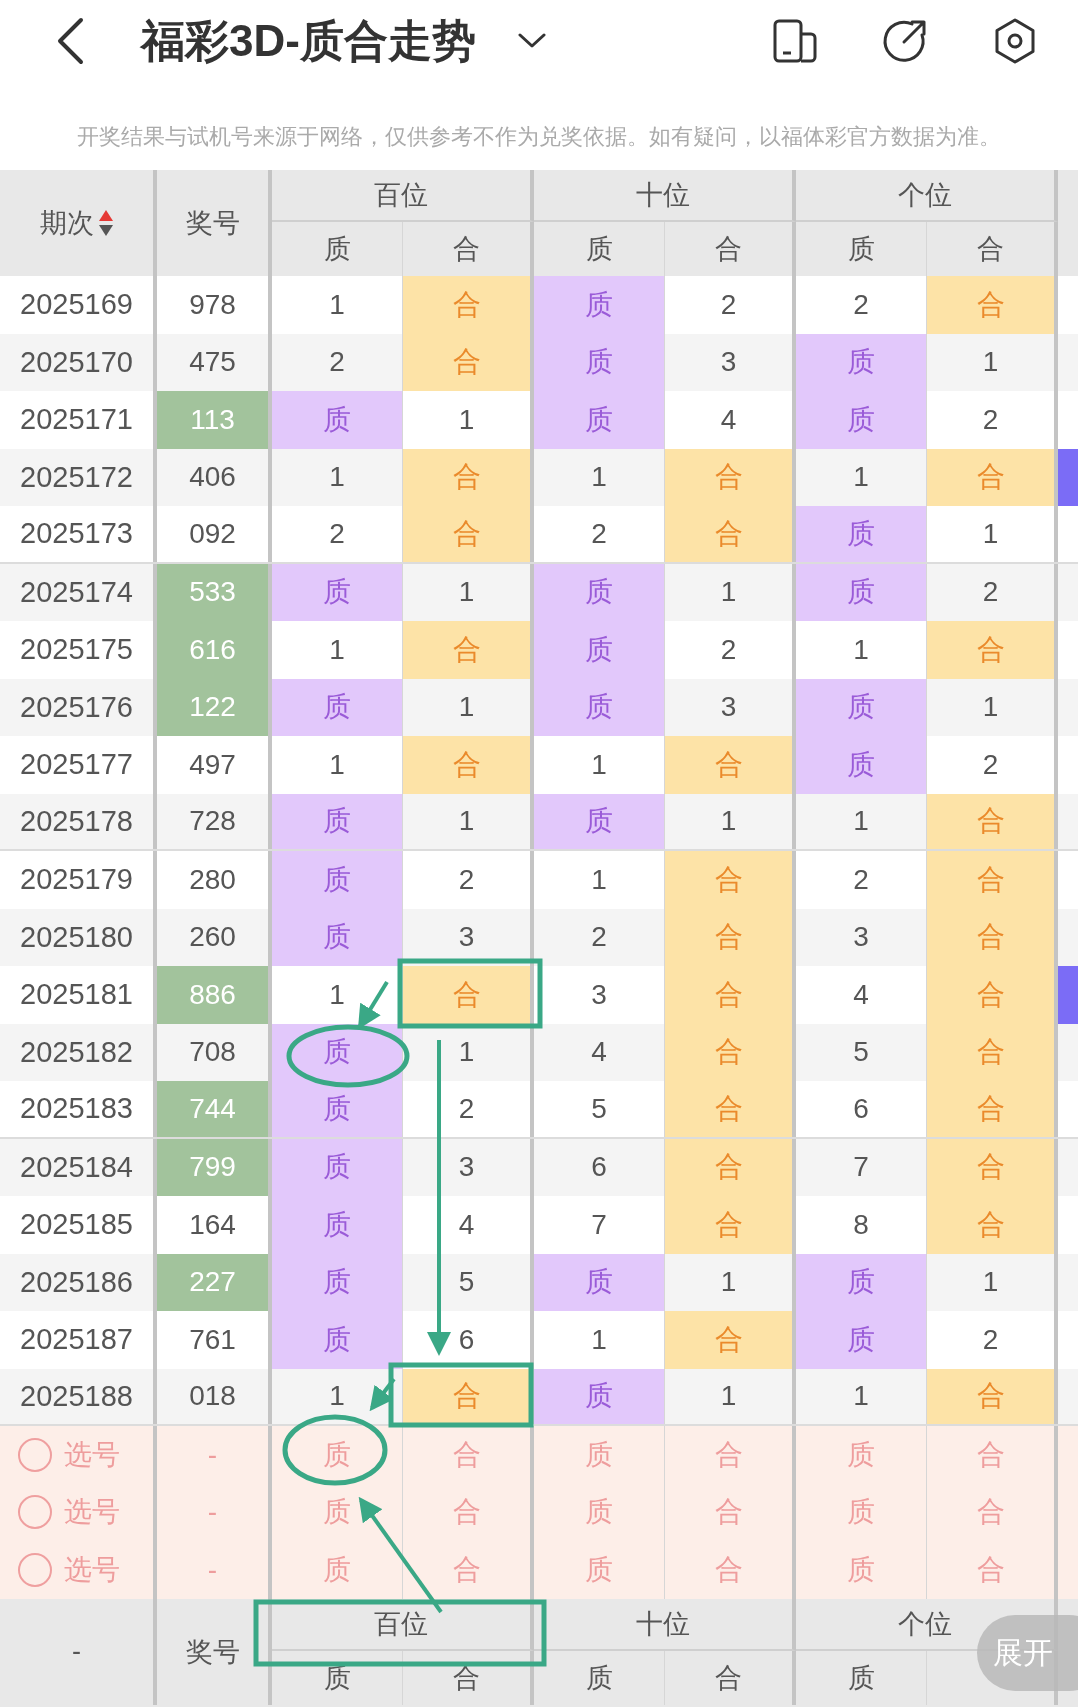 The height and width of the screenshot is (1707, 1078). Describe the element at coordinates (927, 196) in the screenshot. I see `group-header: 个位` at that location.